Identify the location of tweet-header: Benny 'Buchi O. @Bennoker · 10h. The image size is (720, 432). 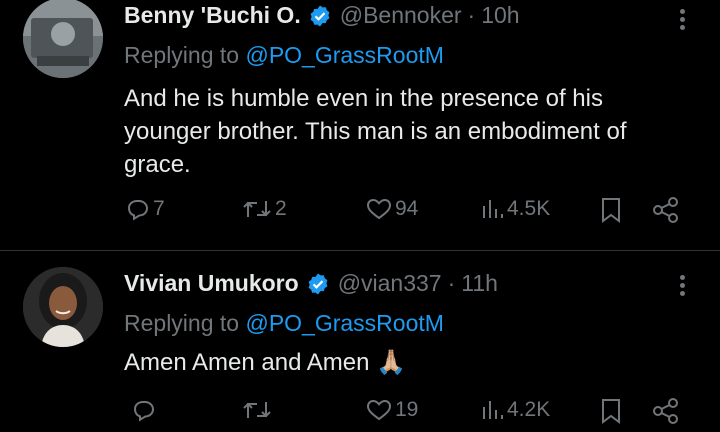
(322, 15).